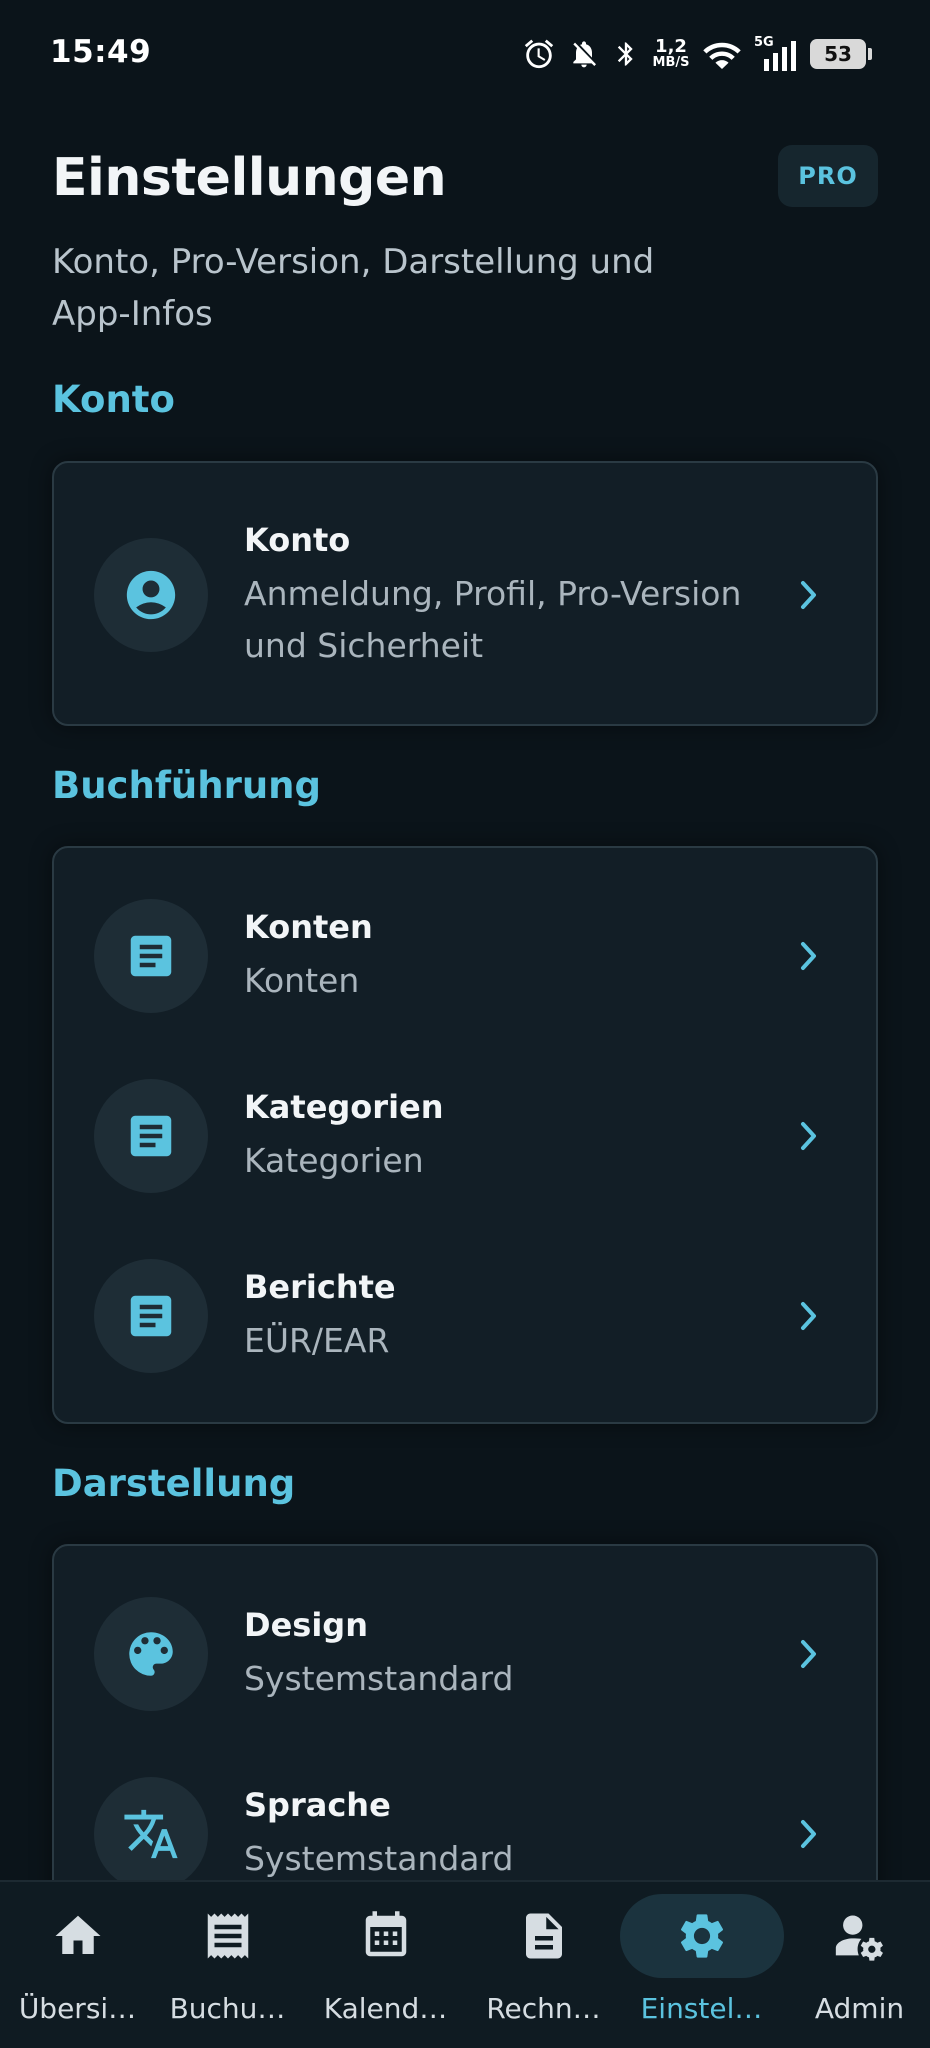 Image resolution: width=930 pixels, height=2048 pixels. I want to click on page-title: Einstellungen, so click(249, 178).